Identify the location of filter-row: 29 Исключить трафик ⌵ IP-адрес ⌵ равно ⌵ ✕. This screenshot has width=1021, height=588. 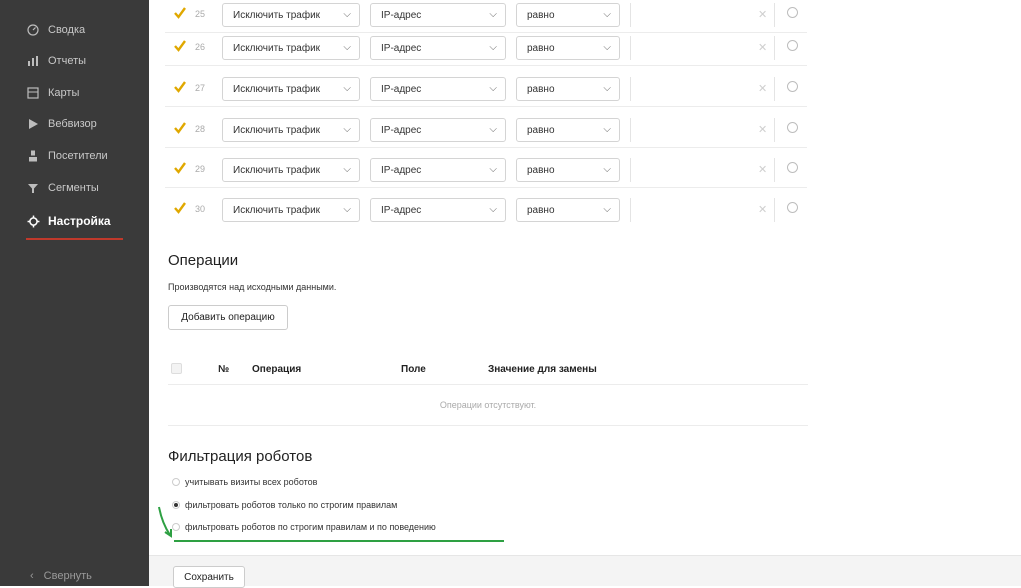
(486, 171).